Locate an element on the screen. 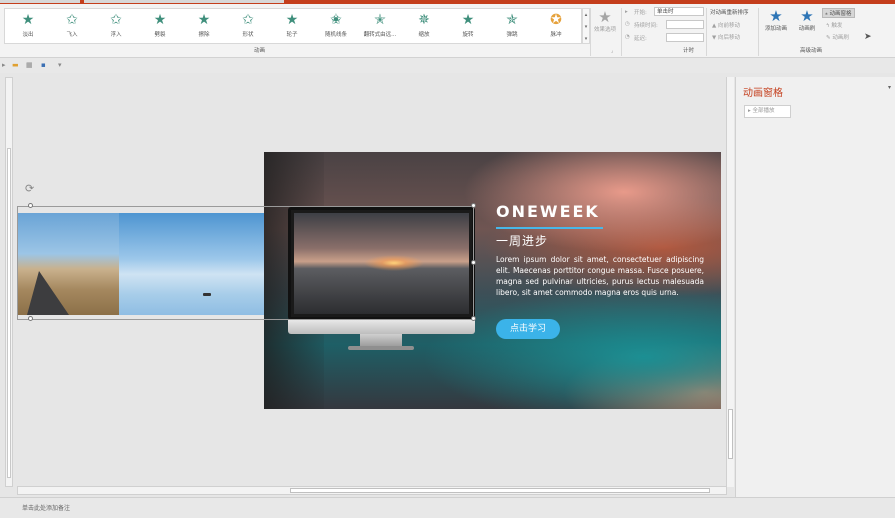 This screenshot has width=895, height=518. star-zoom-icon: ✵ is located at coordinates (424, 20).